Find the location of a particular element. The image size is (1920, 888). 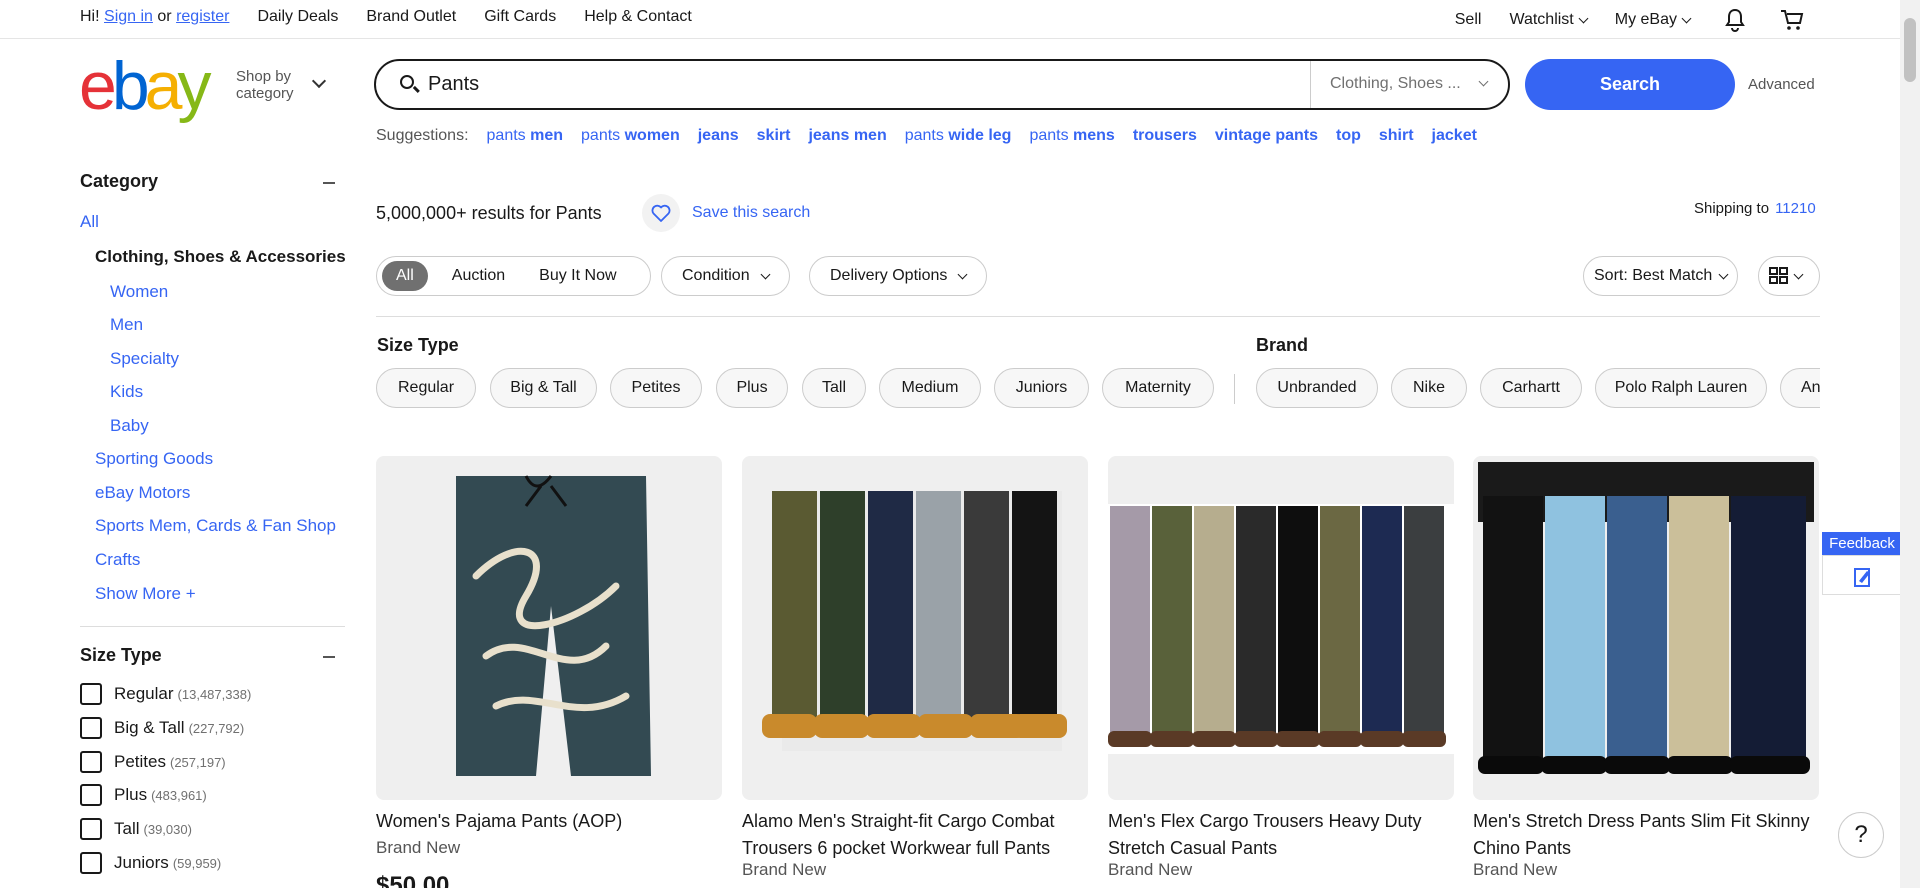

help-contact-link: Help & Contact is located at coordinates (638, 17).